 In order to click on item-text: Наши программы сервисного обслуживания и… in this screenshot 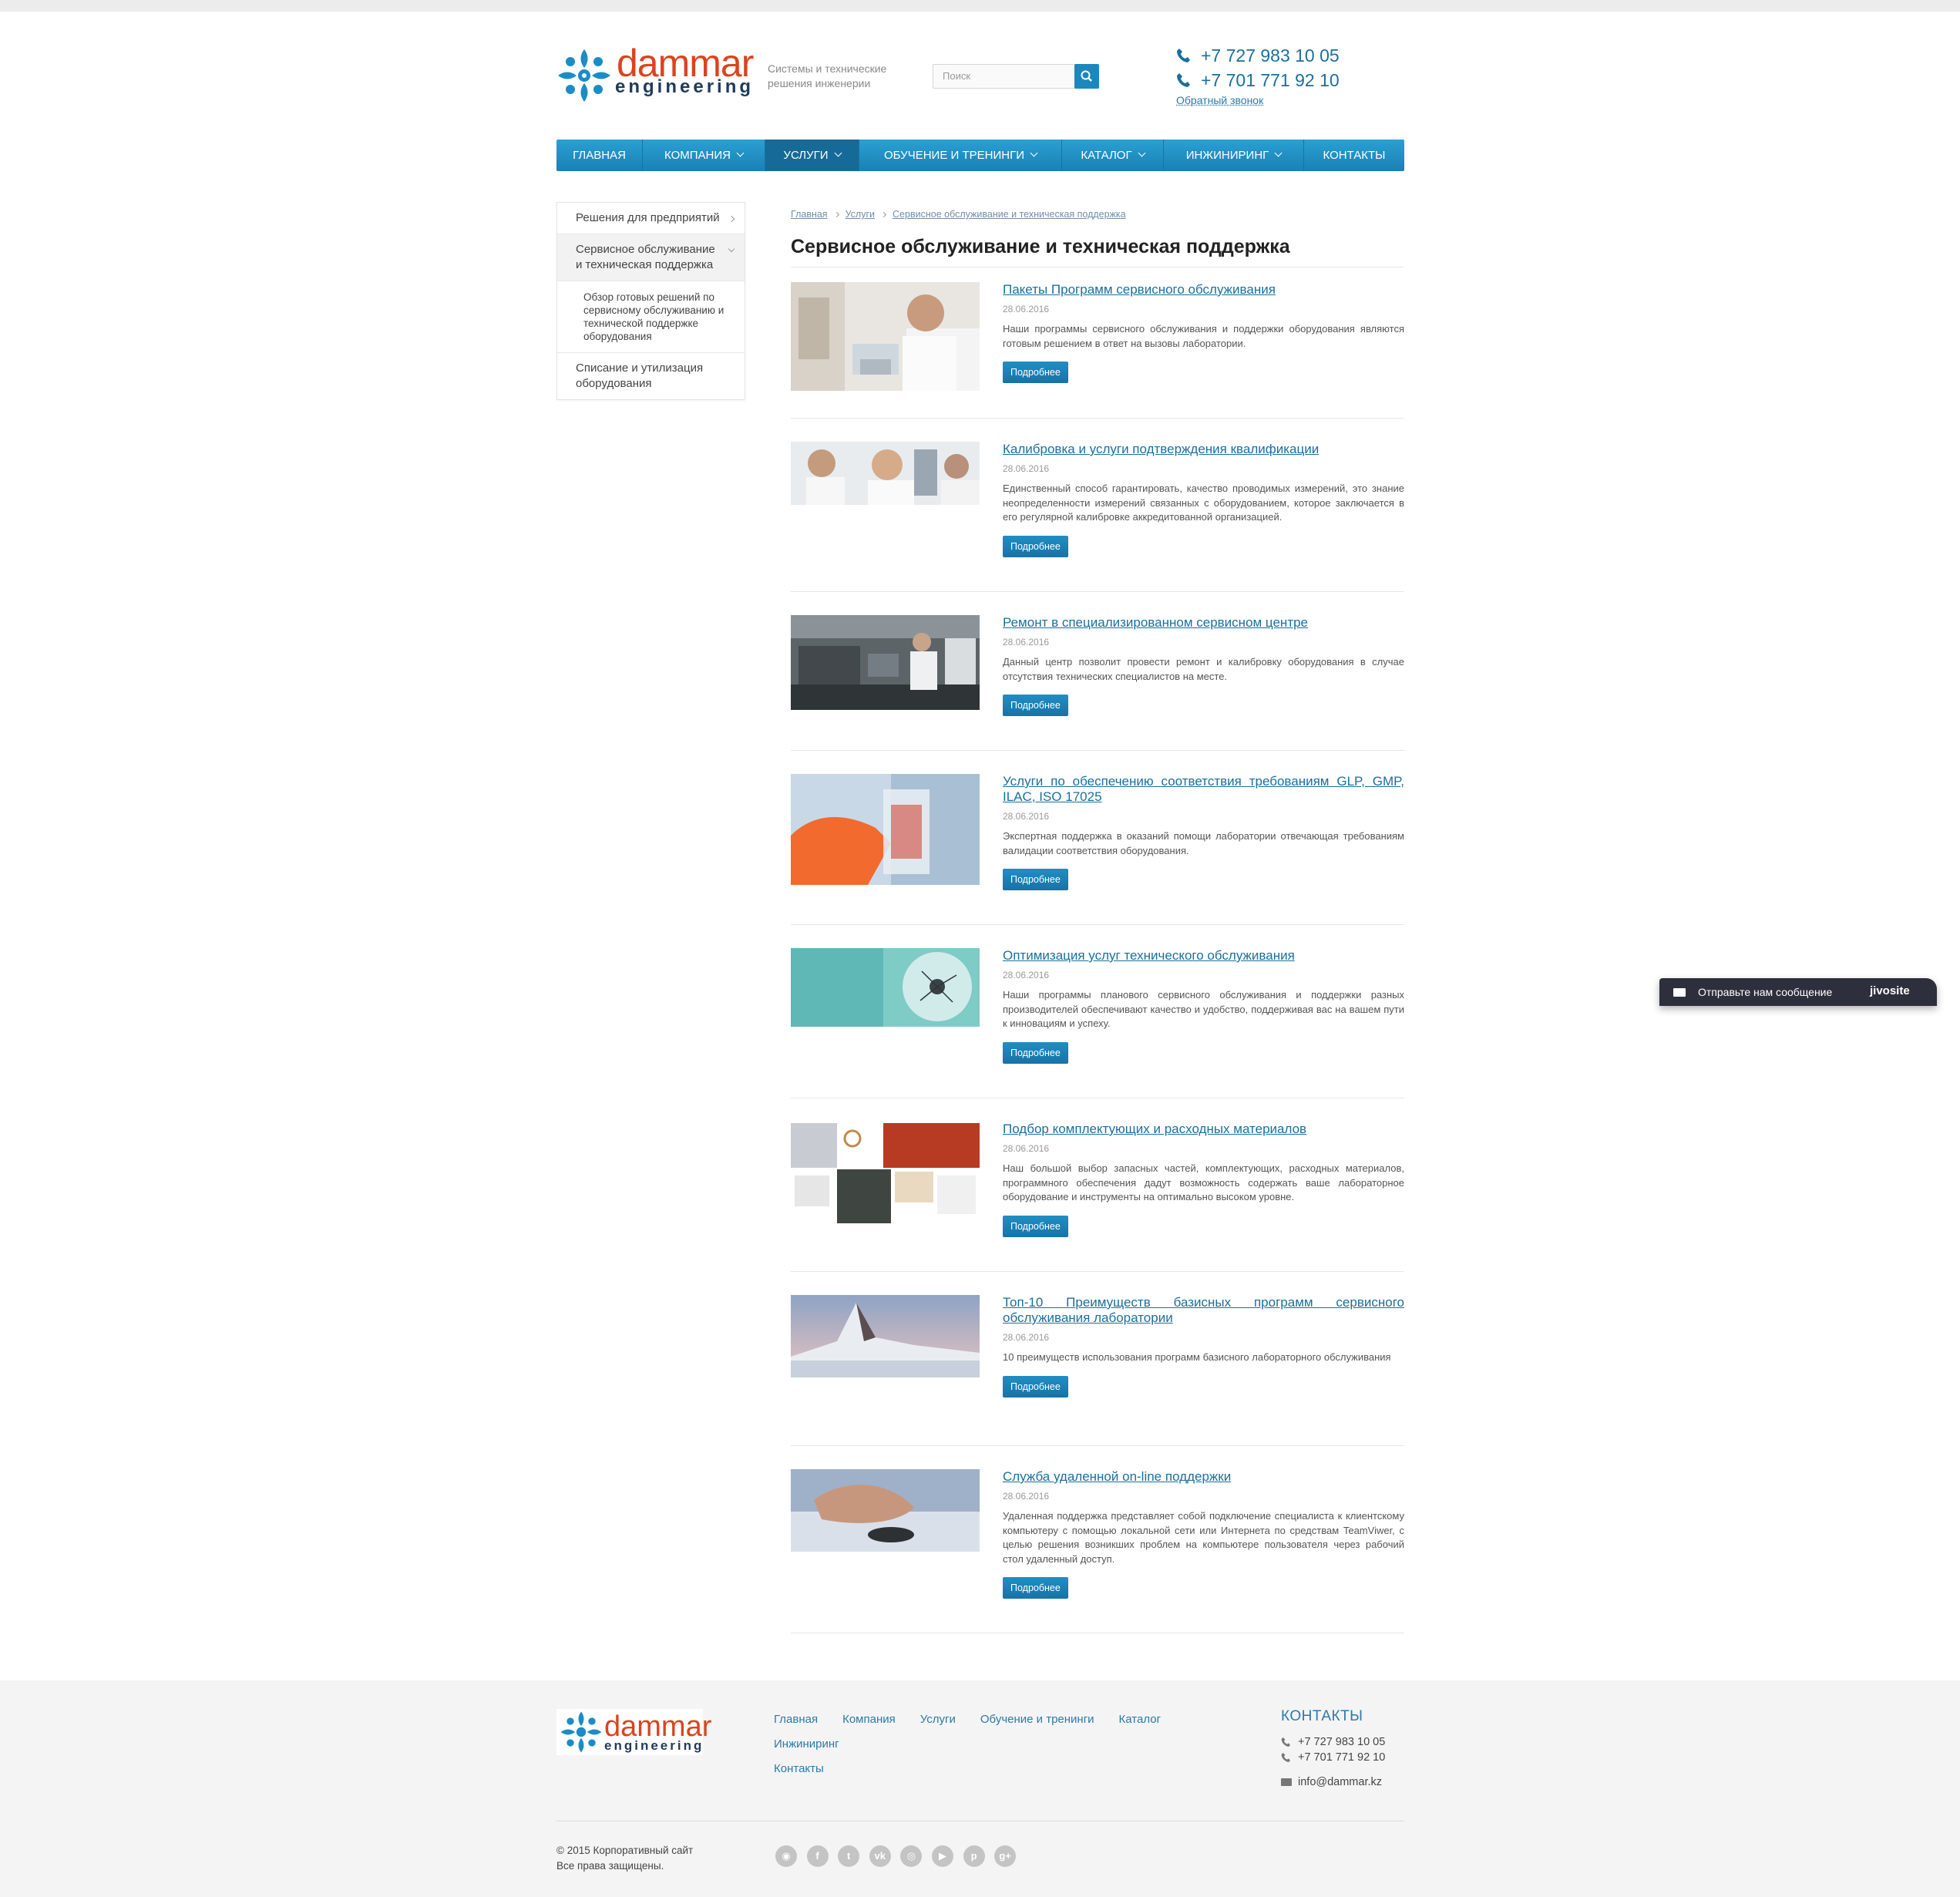, I will do `click(1203, 336)`.